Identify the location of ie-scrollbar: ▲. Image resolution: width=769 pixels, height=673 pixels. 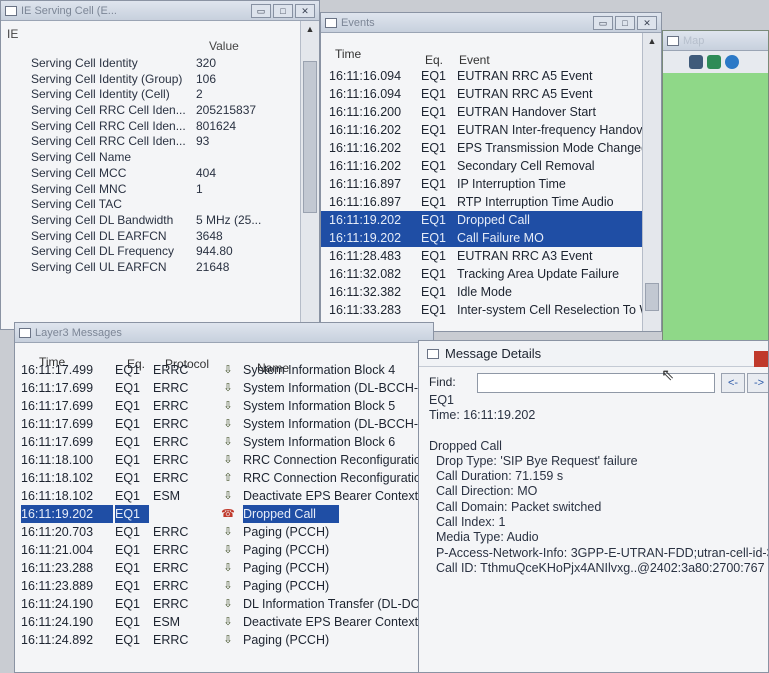
(309, 175).